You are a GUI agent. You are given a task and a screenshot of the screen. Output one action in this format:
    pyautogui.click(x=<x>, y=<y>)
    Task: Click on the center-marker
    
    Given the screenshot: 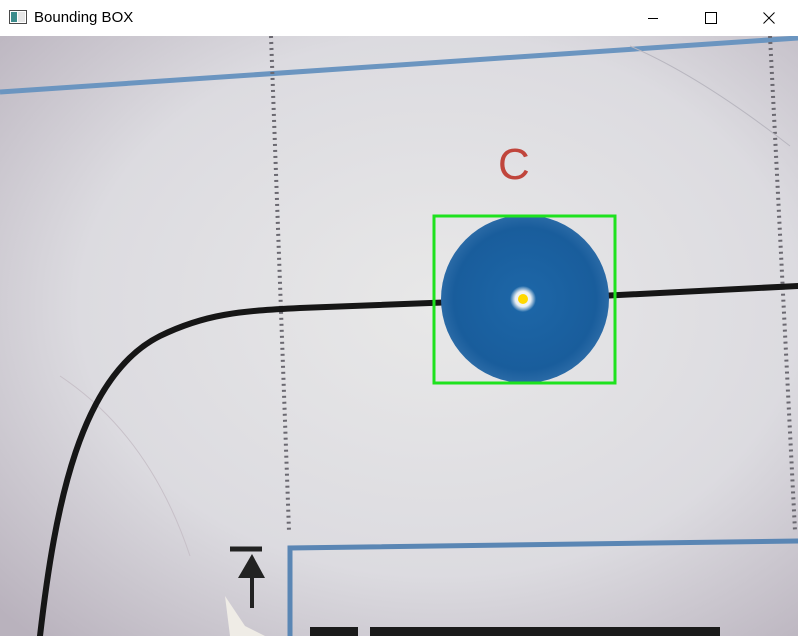 What is the action you would take?
    pyautogui.click(x=523, y=299)
    